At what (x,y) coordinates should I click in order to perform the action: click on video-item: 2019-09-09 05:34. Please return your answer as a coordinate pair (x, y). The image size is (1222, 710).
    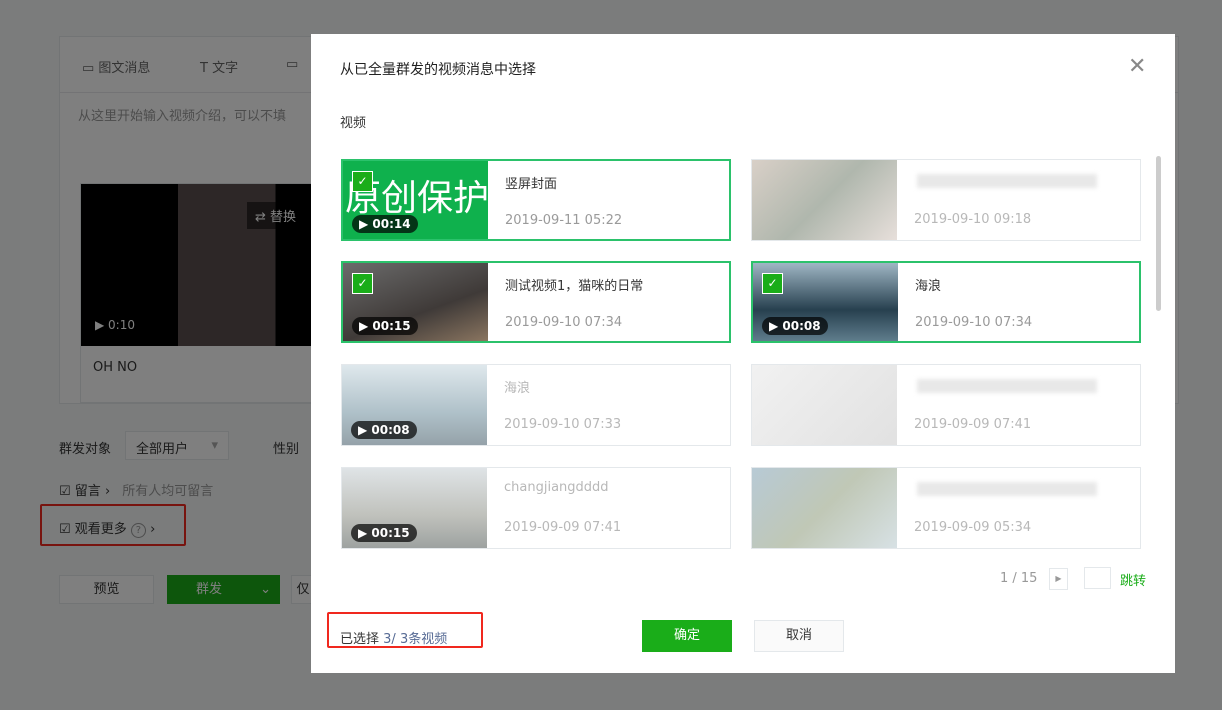
    Looking at the image, I should click on (946, 508).